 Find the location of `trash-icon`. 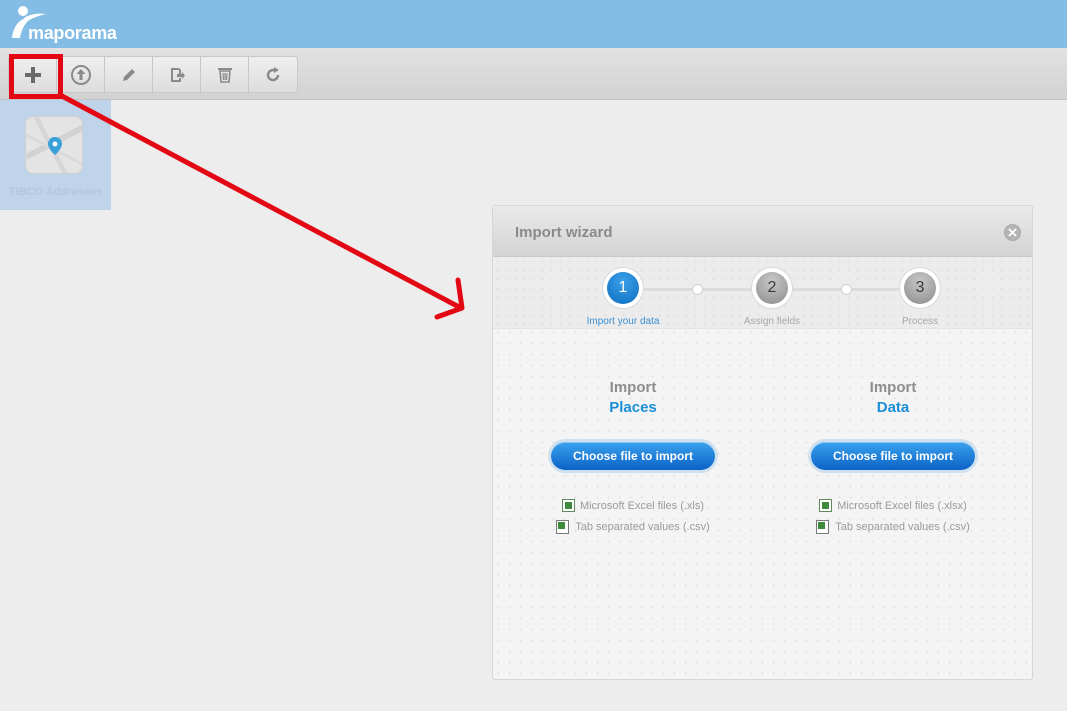

trash-icon is located at coordinates (224, 75).